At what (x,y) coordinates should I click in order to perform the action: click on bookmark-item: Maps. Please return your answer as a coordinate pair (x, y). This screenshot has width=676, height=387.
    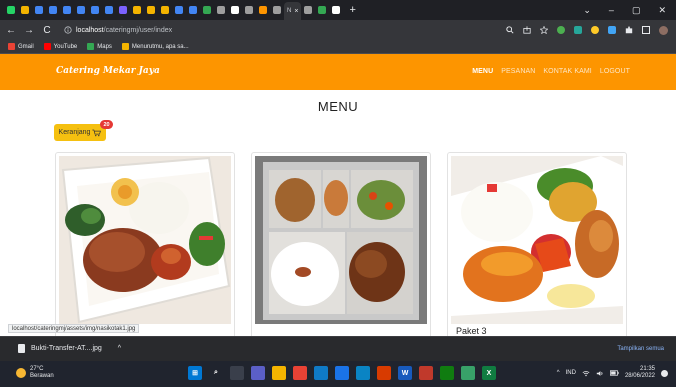
    Looking at the image, I should click on (99, 46).